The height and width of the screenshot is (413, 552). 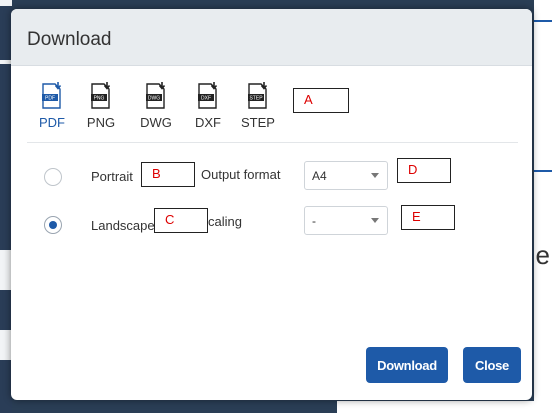 I want to click on portrait-label: Portrait, so click(x=112, y=176).